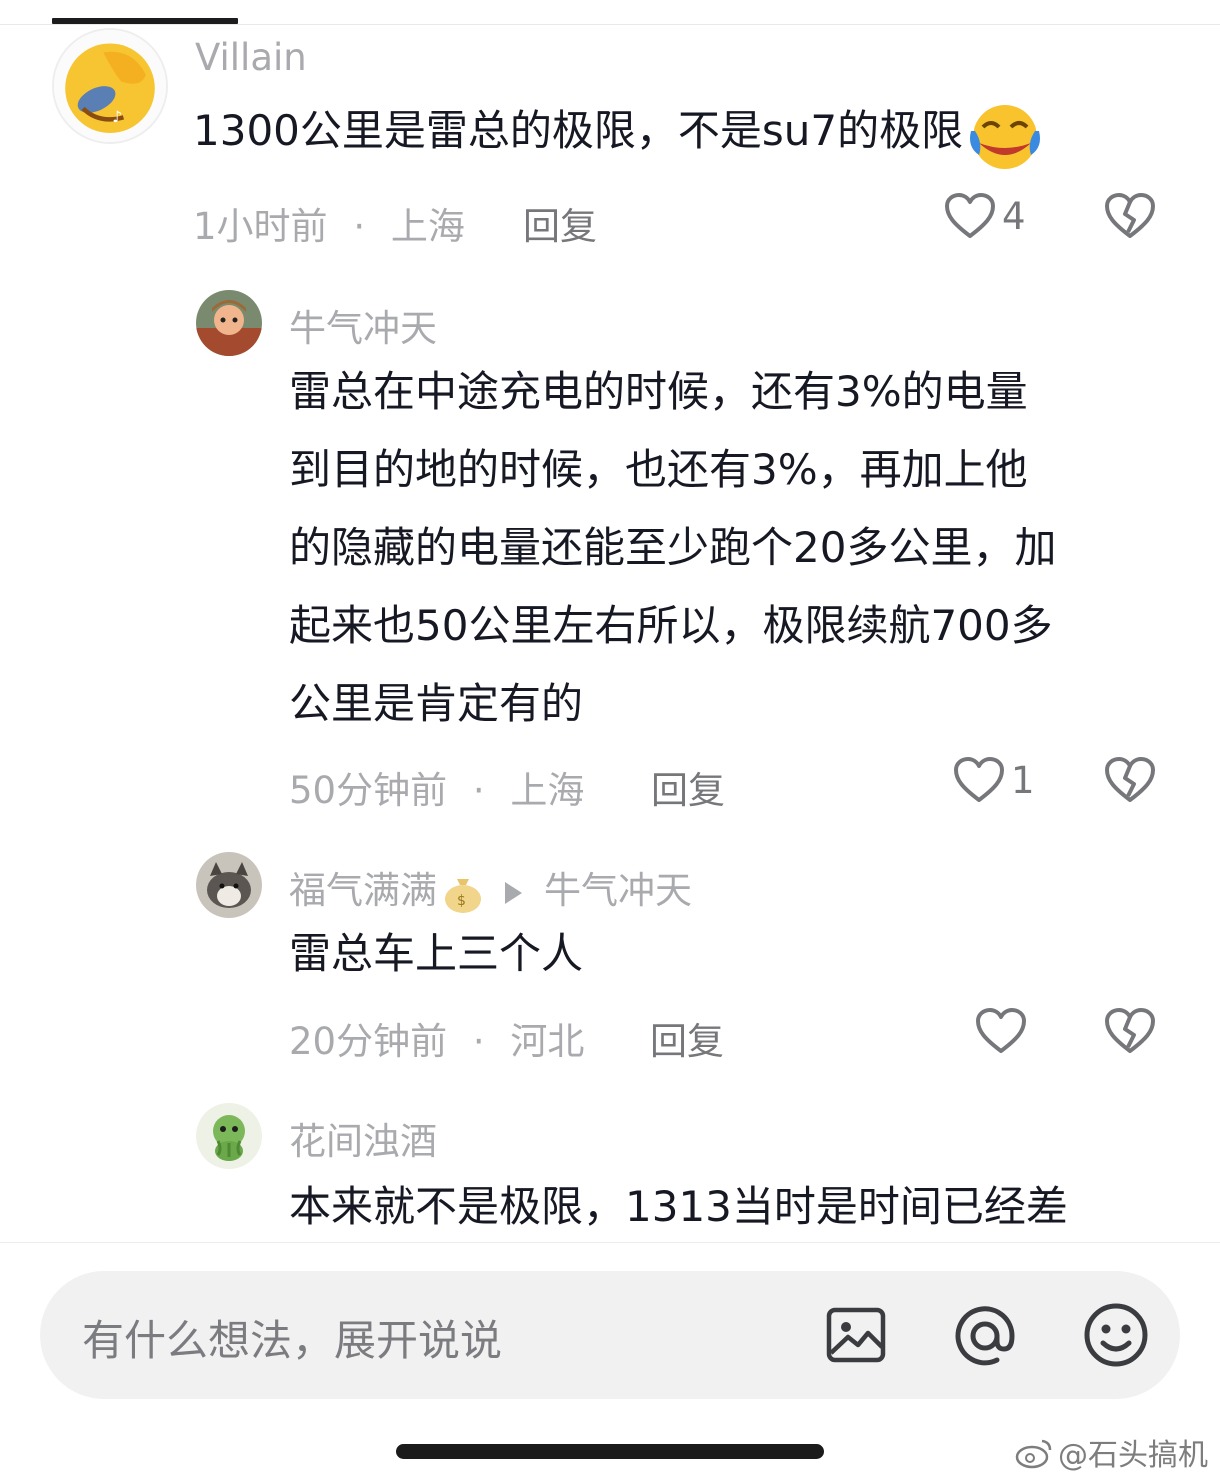 The height and width of the screenshot is (1478, 1220). I want to click on comment-meta: 50分钟前 · 上海, so click(436, 787).